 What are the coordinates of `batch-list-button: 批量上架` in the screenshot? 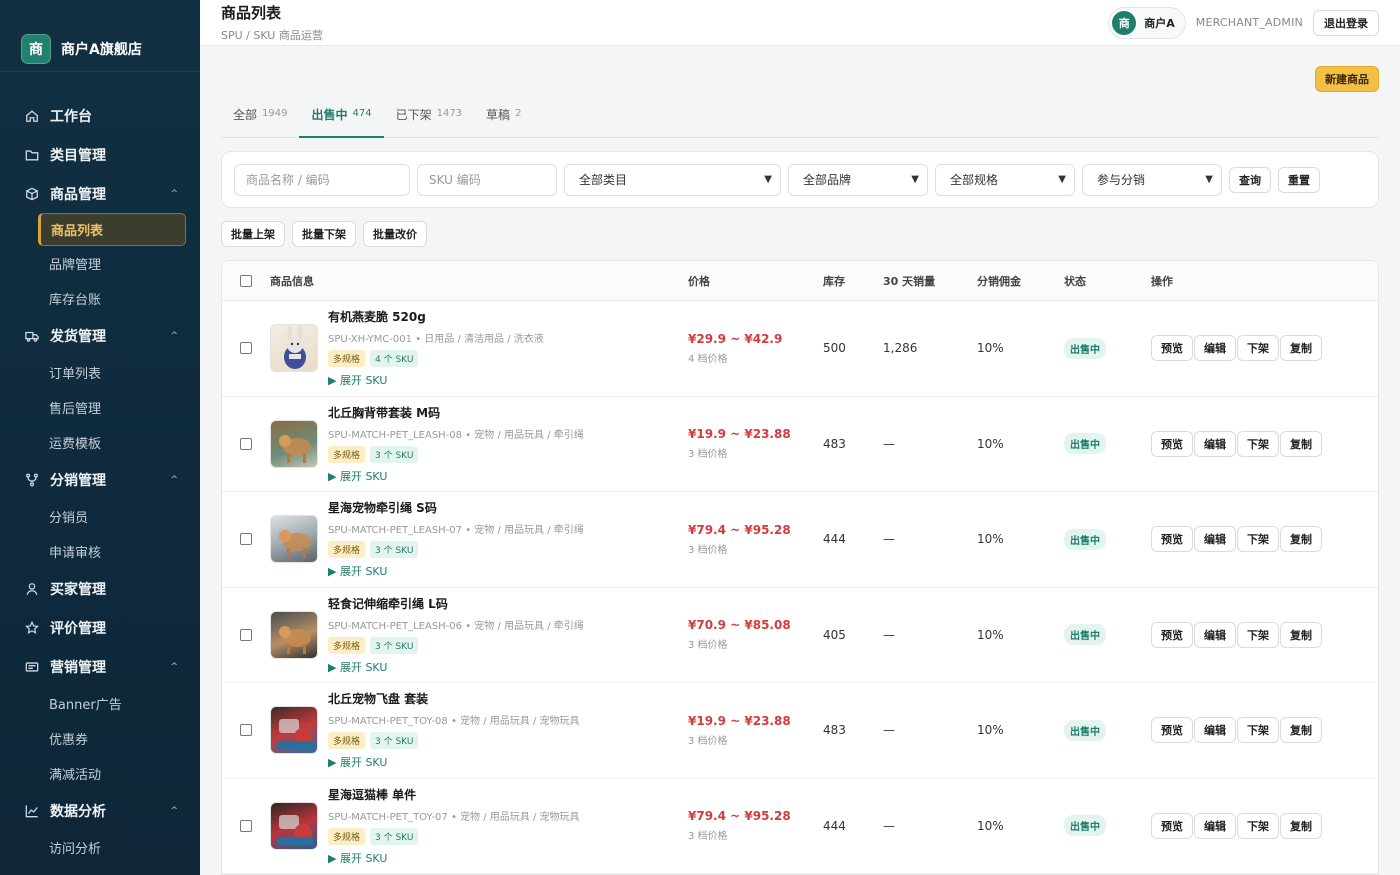 It's located at (253, 234).